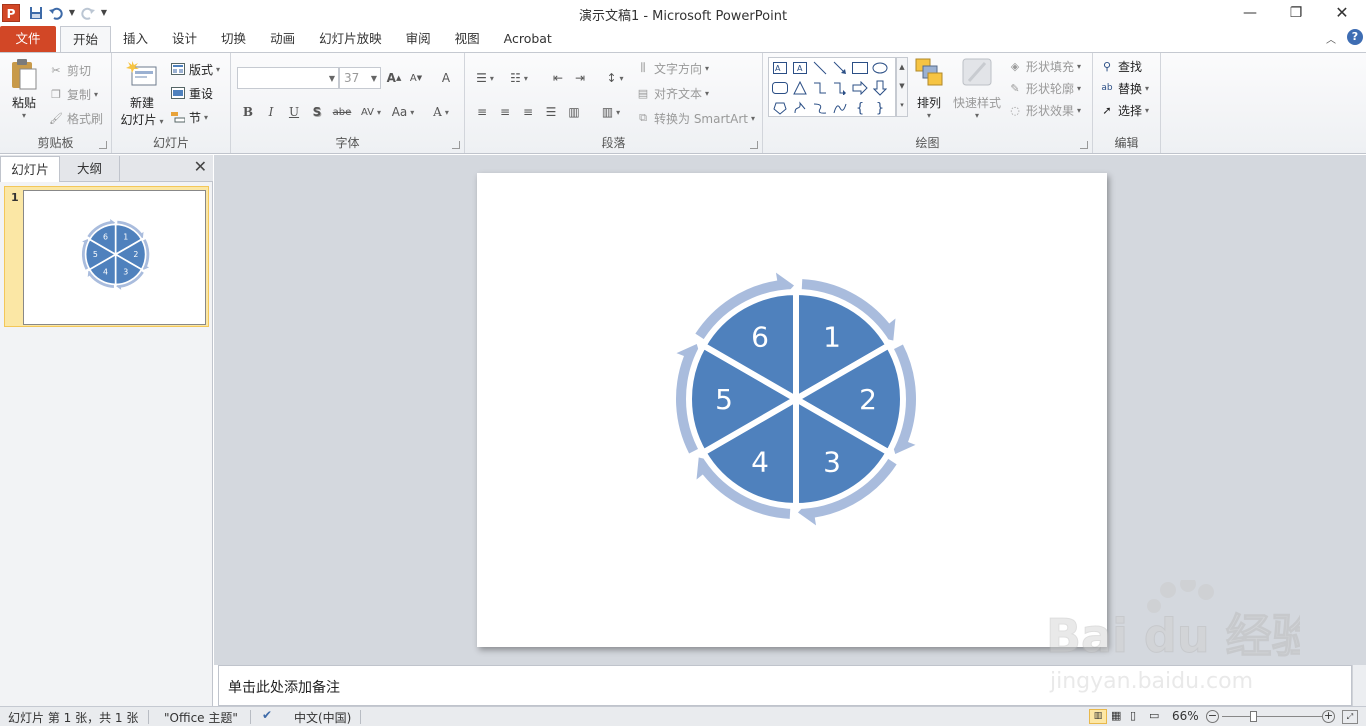 The height and width of the screenshot is (726, 1366). Describe the element at coordinates (294, 112) in the screenshot. I see `underline-button: U` at that location.